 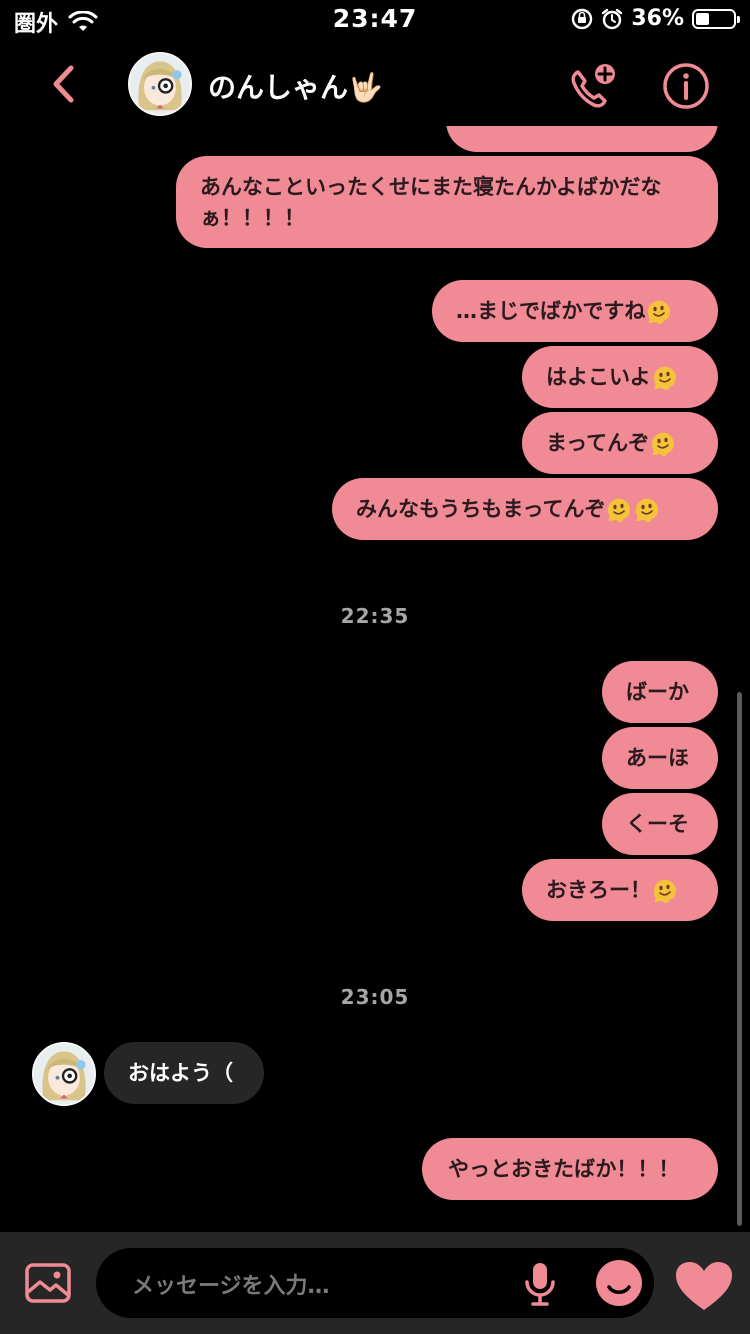 I want to click on gallery-icon, so click(x=48, y=1283).